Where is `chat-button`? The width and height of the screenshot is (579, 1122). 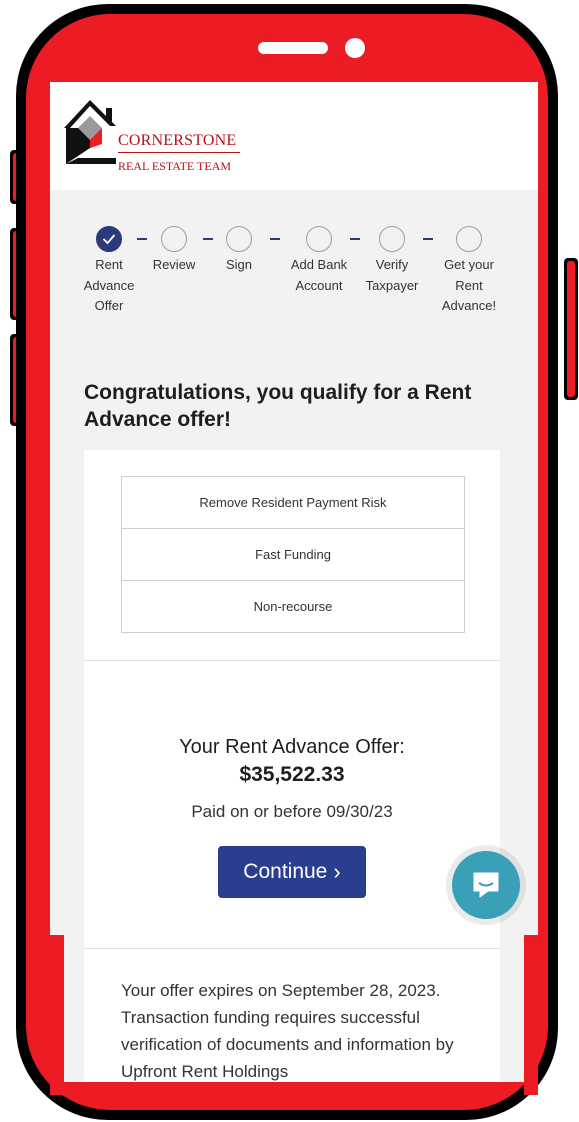 chat-button is located at coordinates (486, 885).